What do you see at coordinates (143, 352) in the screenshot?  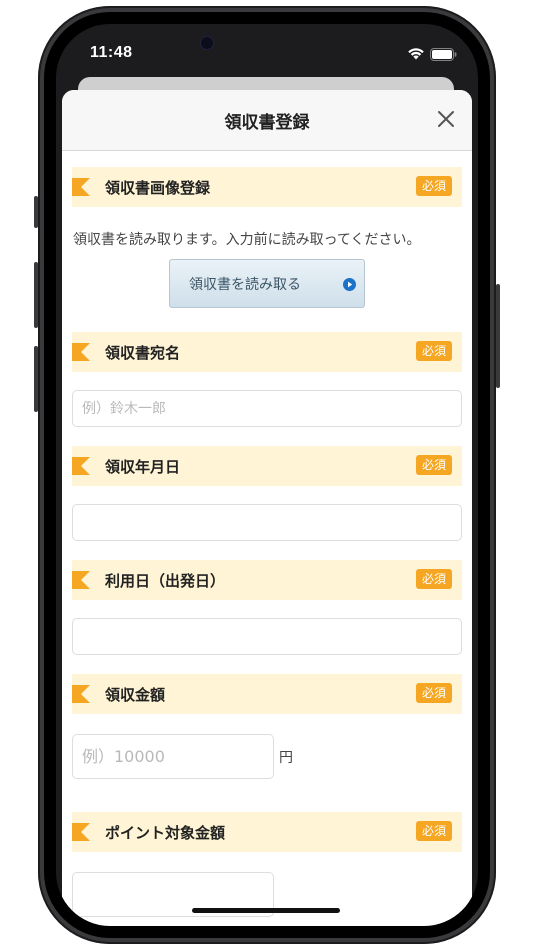 I see `section-label: 領収書宛名` at bounding box center [143, 352].